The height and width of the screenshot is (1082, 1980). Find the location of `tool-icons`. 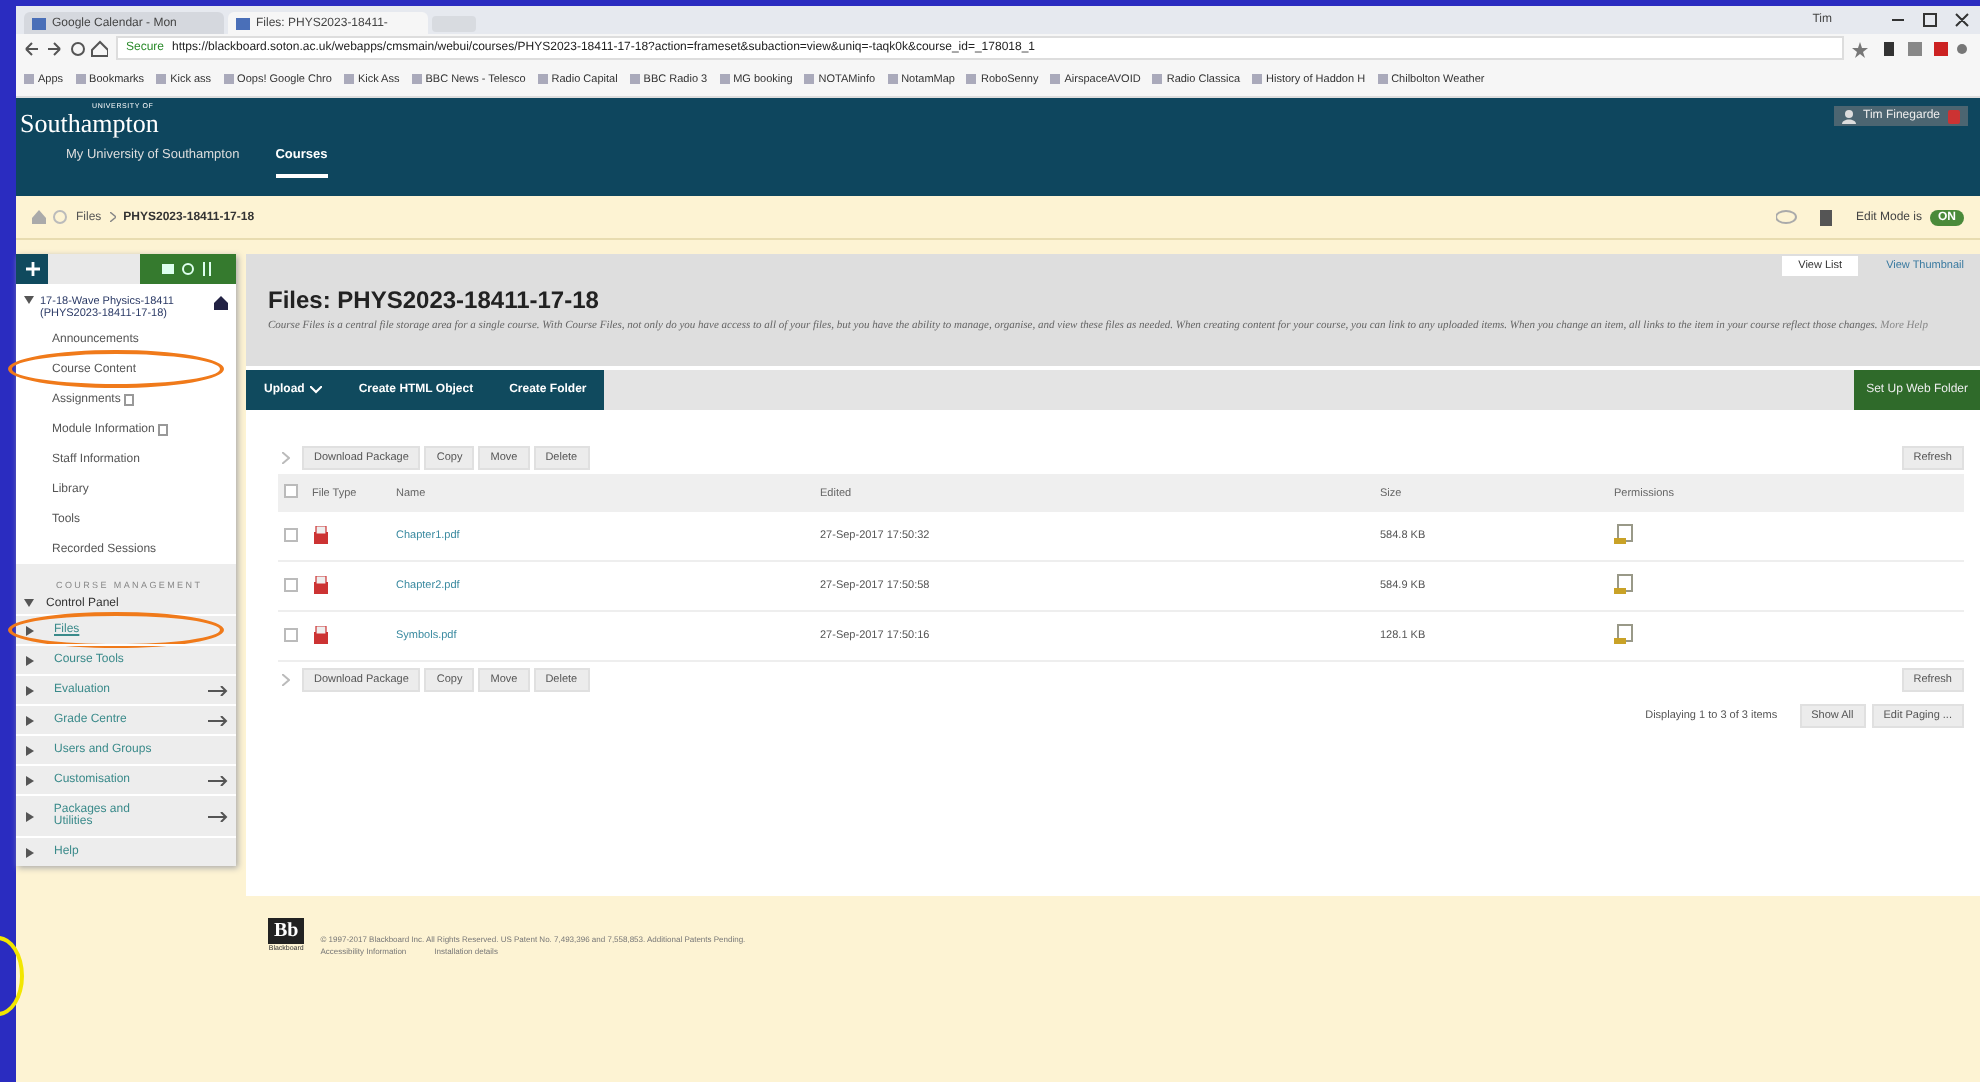

tool-icons is located at coordinates (1805, 217).